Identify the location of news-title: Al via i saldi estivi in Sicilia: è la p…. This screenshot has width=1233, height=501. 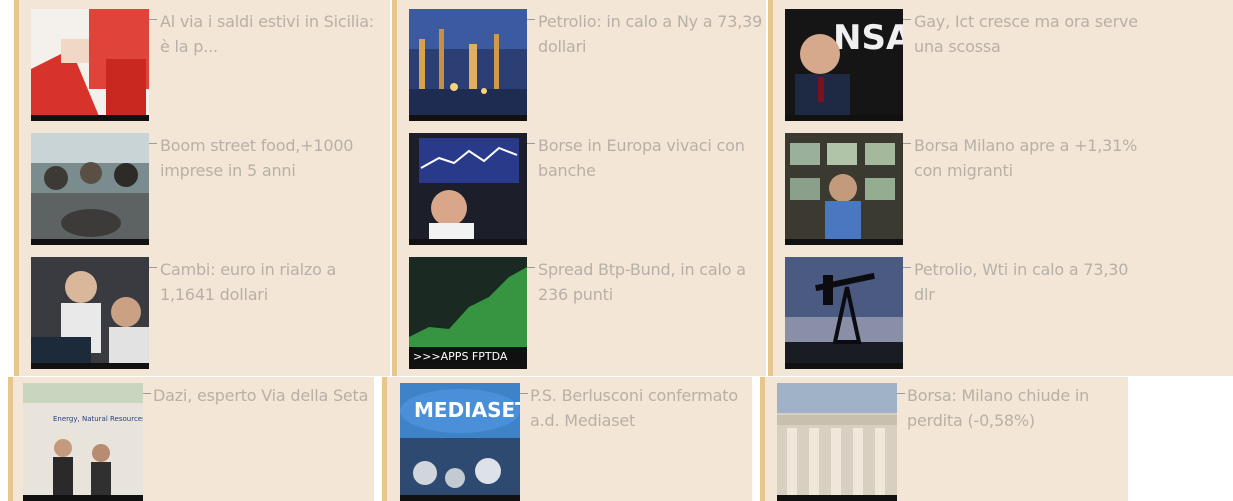
(274, 34).